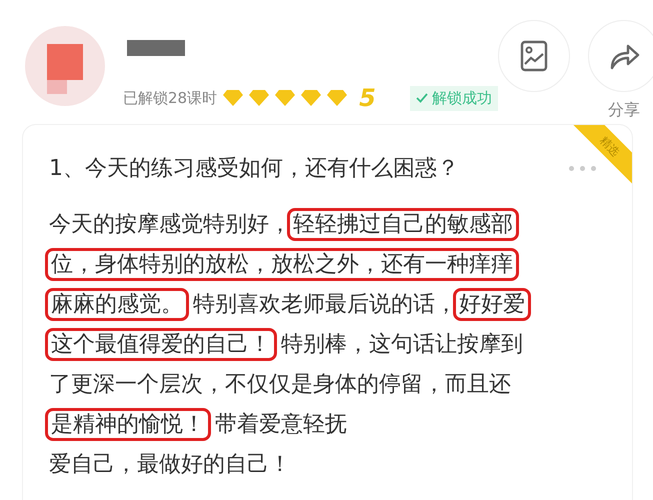 The image size is (653, 500). What do you see at coordinates (170, 98) in the screenshot?
I see `unlocked-hours: 已解锁28课时` at bounding box center [170, 98].